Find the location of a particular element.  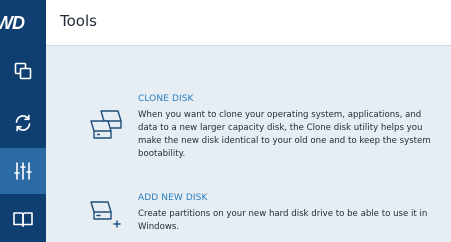

clone-disk-icon is located at coordinates (106, 124).